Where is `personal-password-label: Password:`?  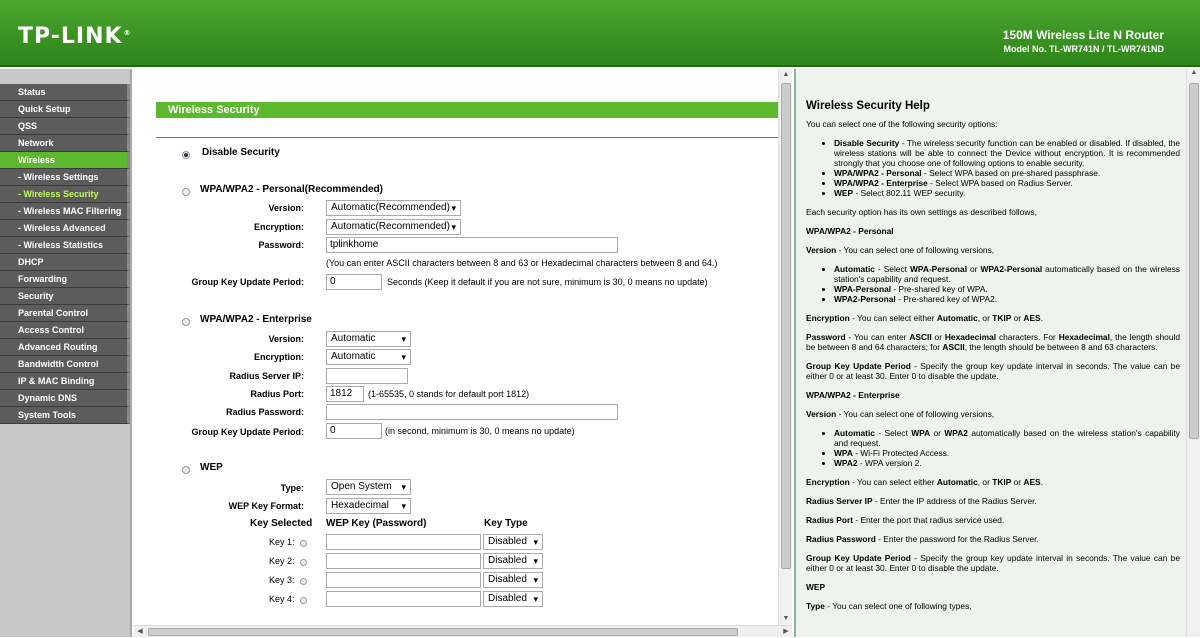 personal-password-label: Password: is located at coordinates (281, 245).